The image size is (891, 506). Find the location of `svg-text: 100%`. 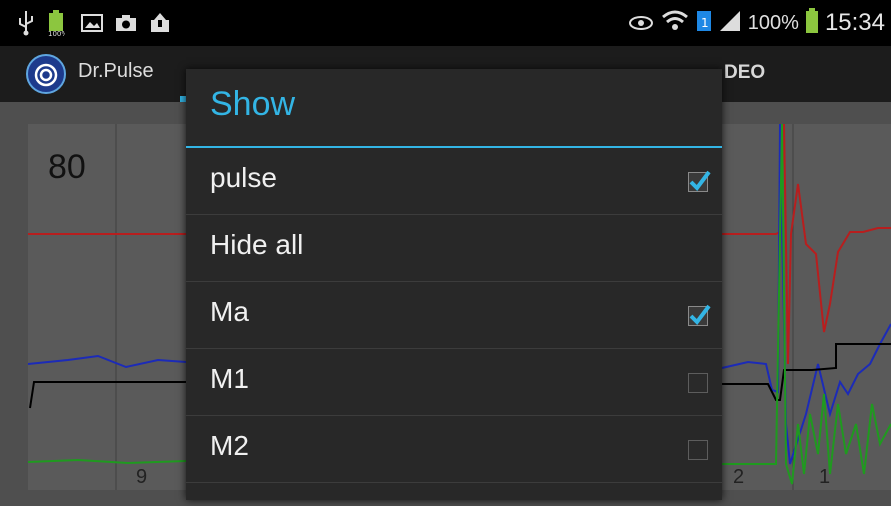

svg-text: 100% is located at coordinates (56, 33).